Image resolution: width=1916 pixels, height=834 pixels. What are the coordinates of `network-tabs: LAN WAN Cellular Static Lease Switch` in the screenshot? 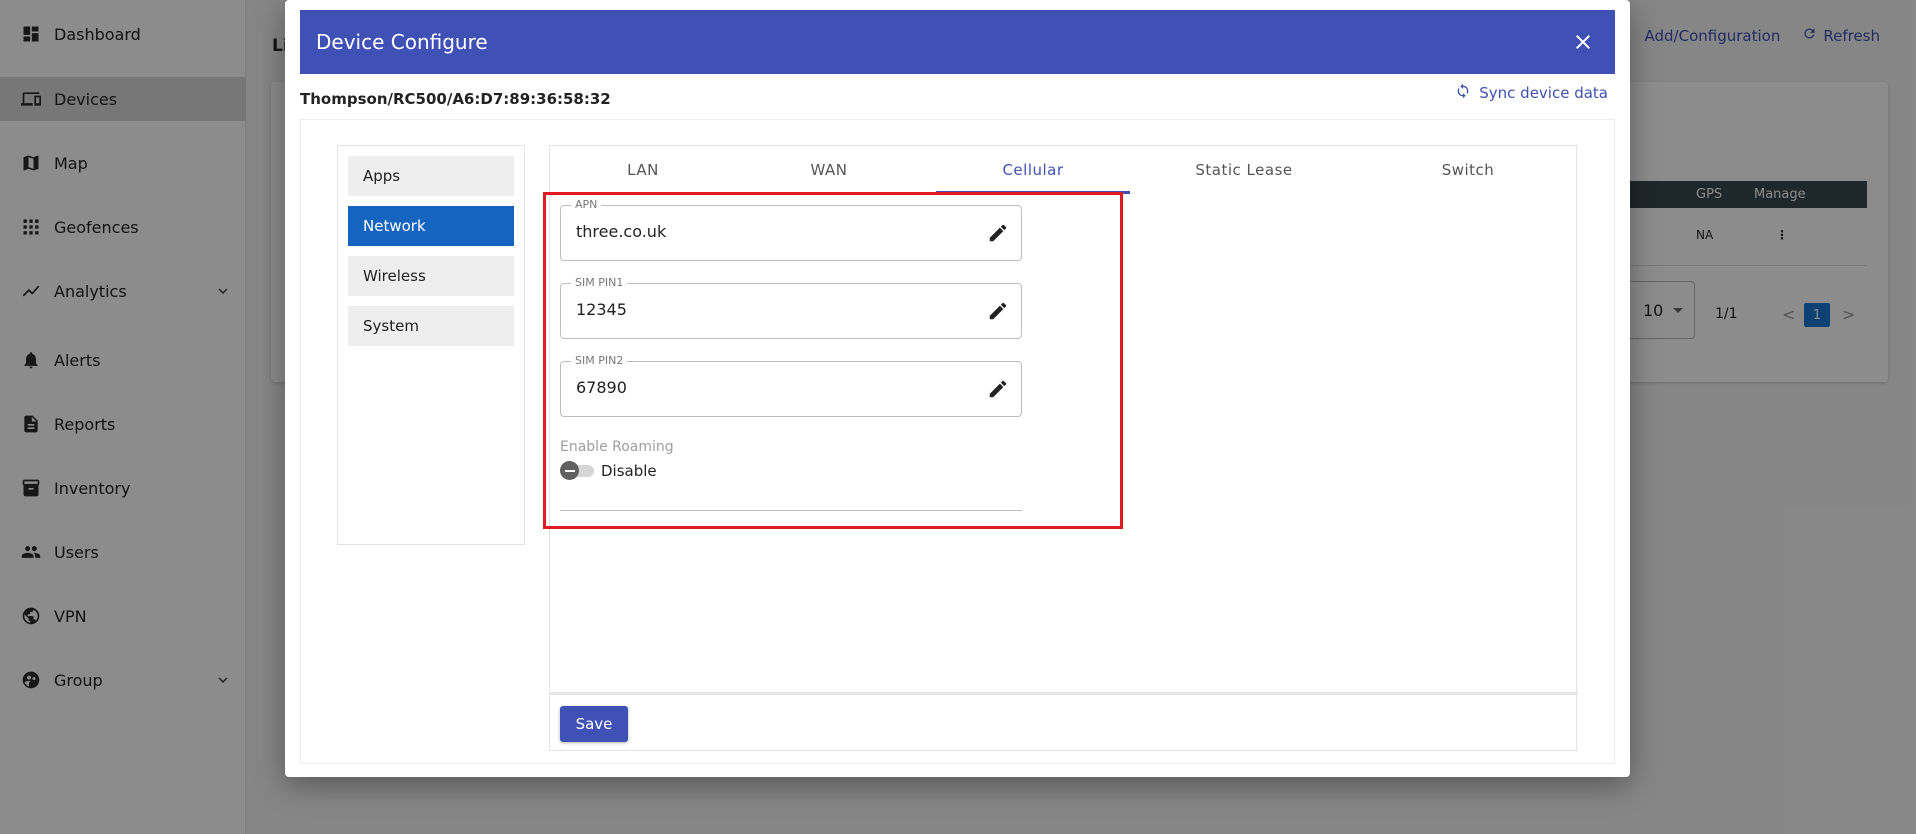 It's located at (1064, 170).